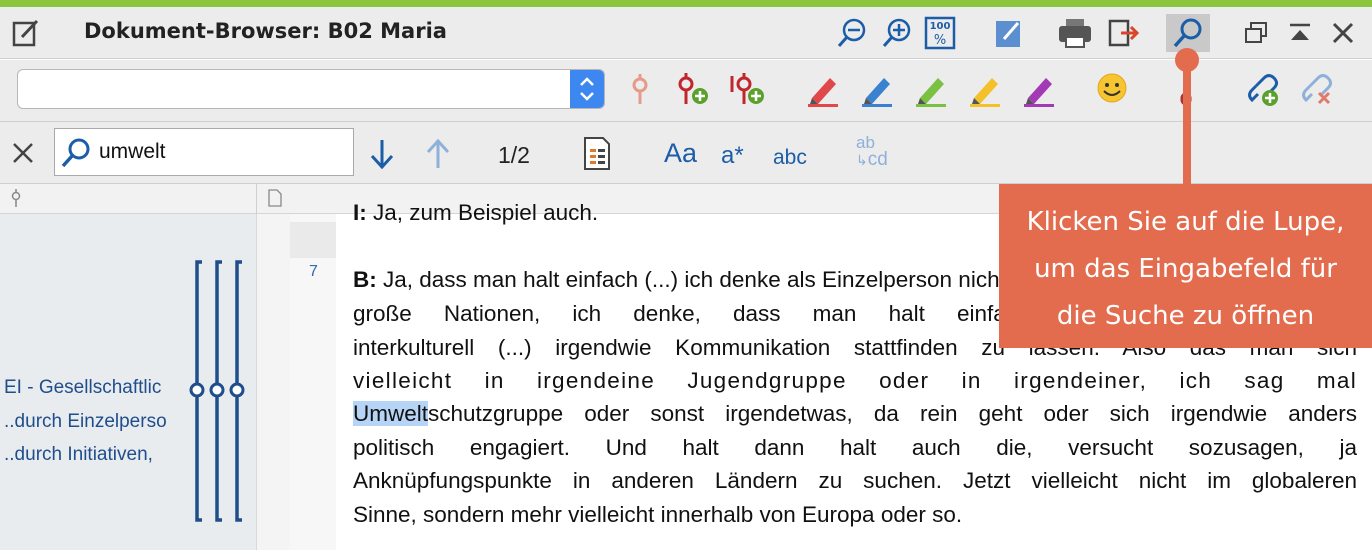  I want to click on code-combobox, so click(311, 89).